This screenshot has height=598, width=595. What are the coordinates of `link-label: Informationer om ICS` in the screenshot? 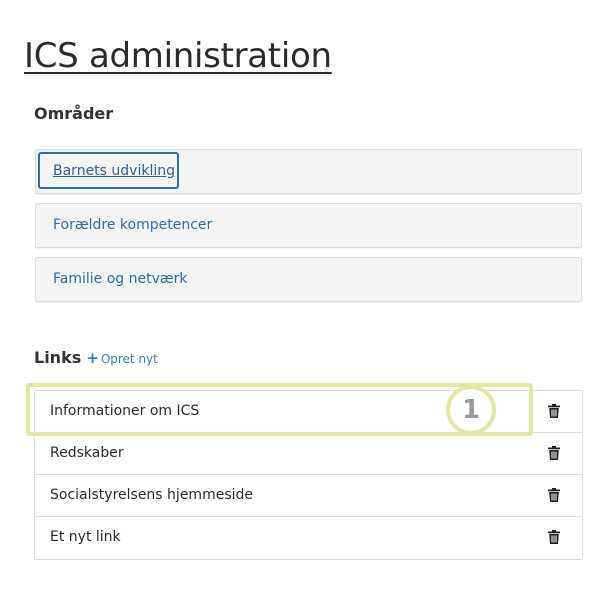 It's located at (124, 411).